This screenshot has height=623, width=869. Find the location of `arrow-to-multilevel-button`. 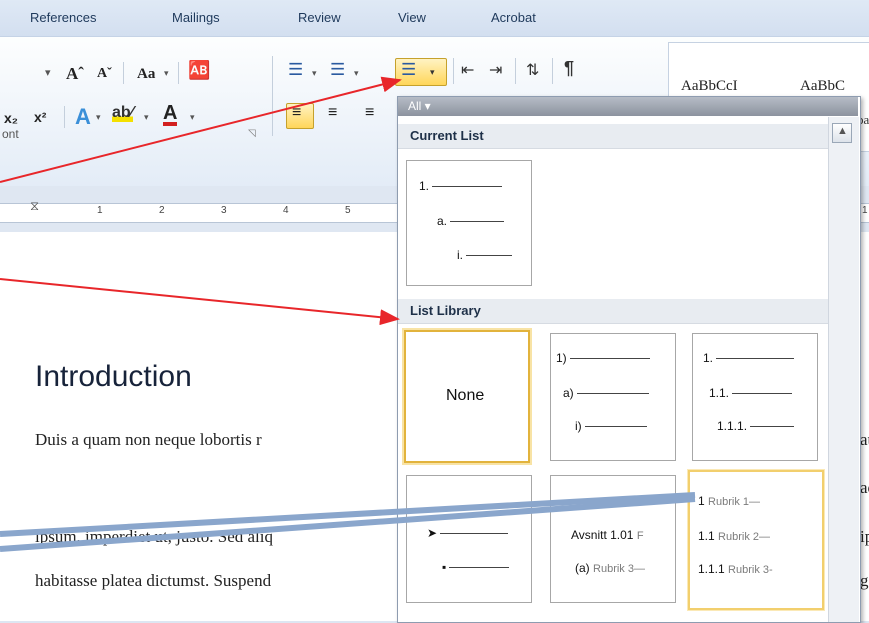

arrow-to-multilevel-button is located at coordinates (201, 129).